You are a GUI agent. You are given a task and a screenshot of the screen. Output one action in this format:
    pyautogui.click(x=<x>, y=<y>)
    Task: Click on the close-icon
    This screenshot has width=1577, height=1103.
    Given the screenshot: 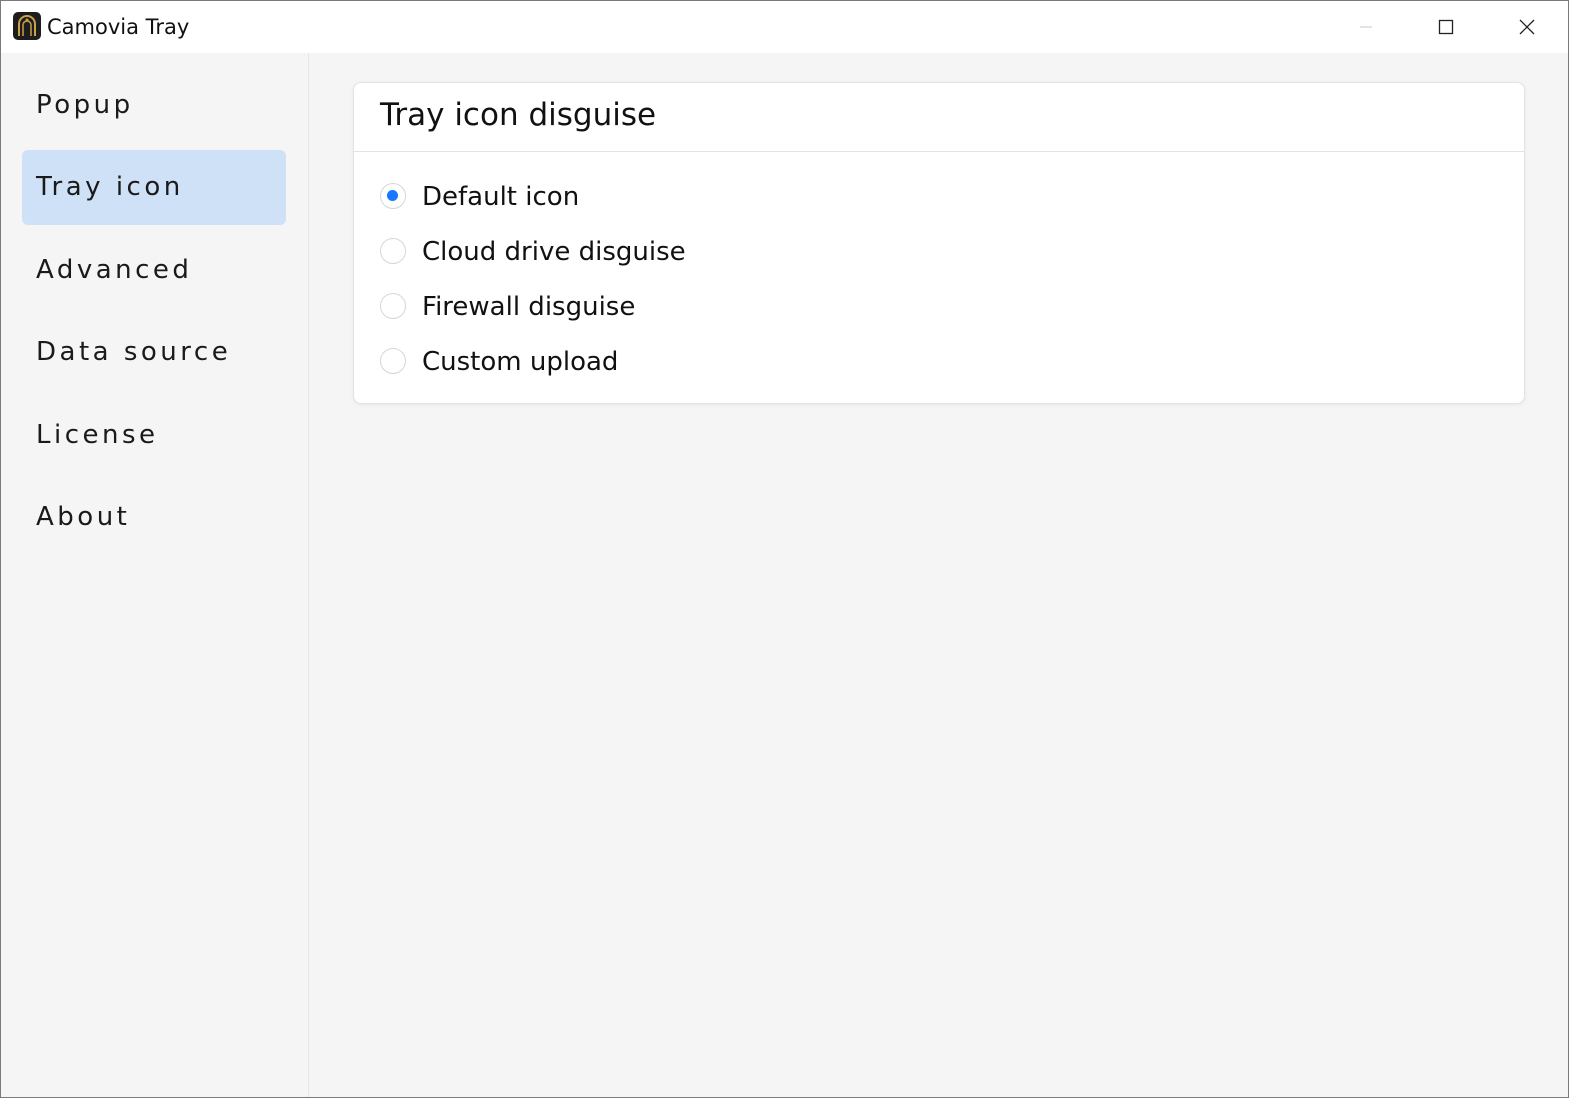 What is the action you would take?
    pyautogui.click(x=1527, y=27)
    